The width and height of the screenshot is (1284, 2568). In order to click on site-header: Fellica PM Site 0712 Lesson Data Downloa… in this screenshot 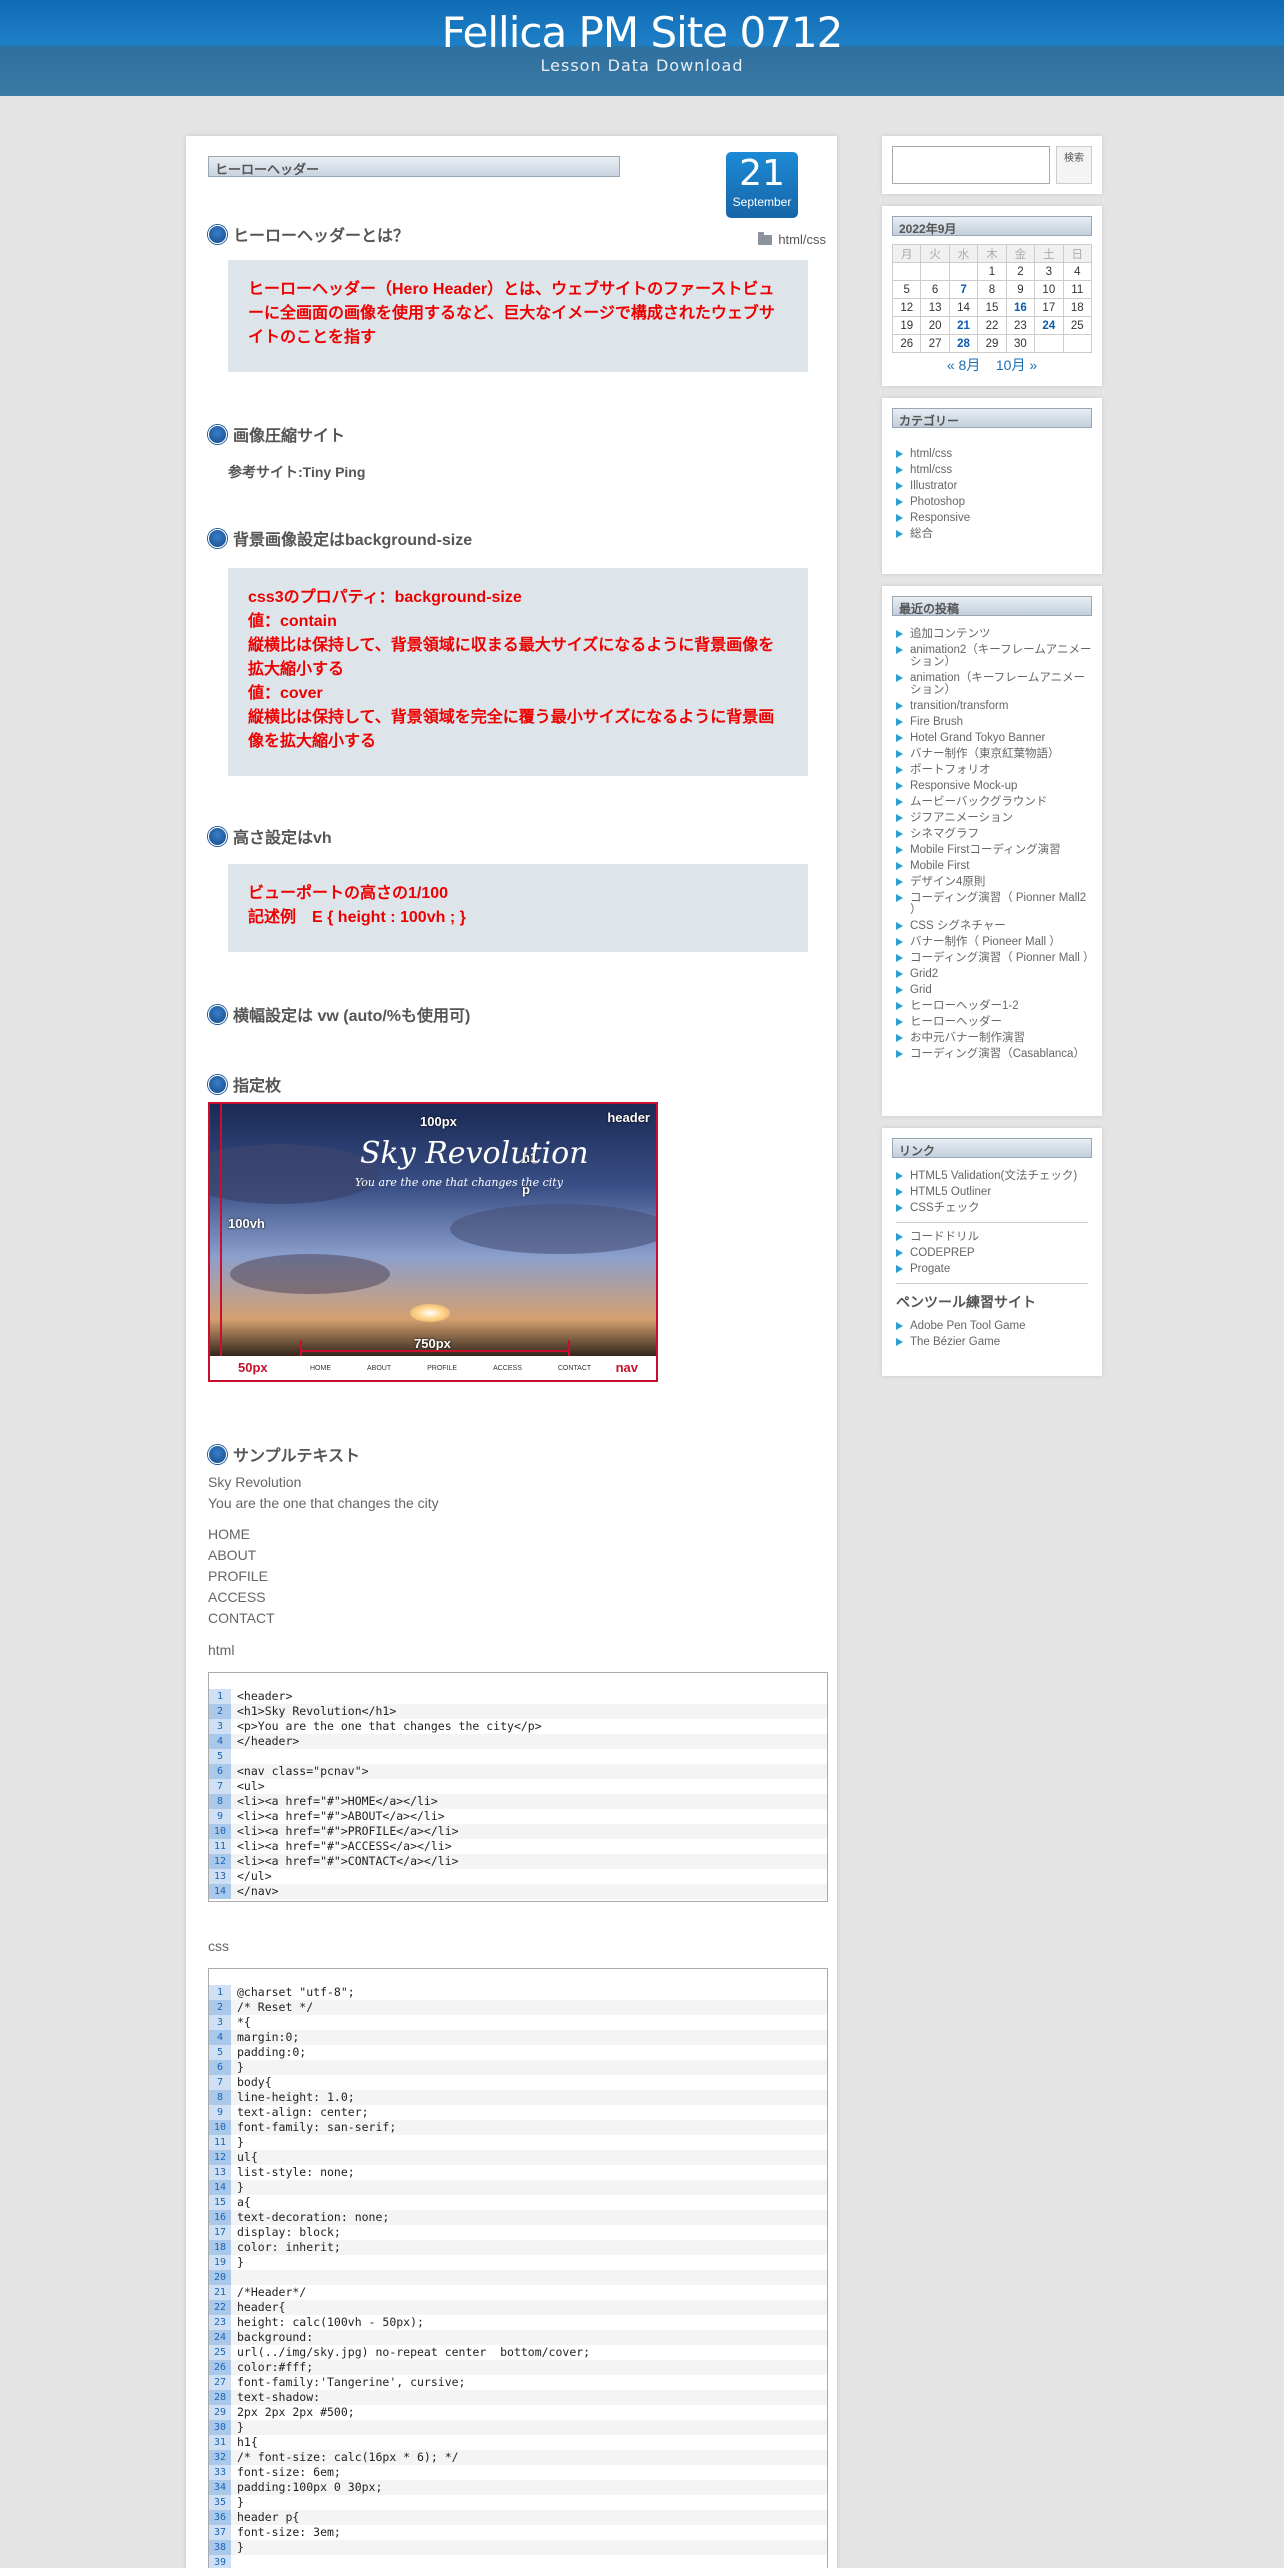, I will do `click(642, 48)`.